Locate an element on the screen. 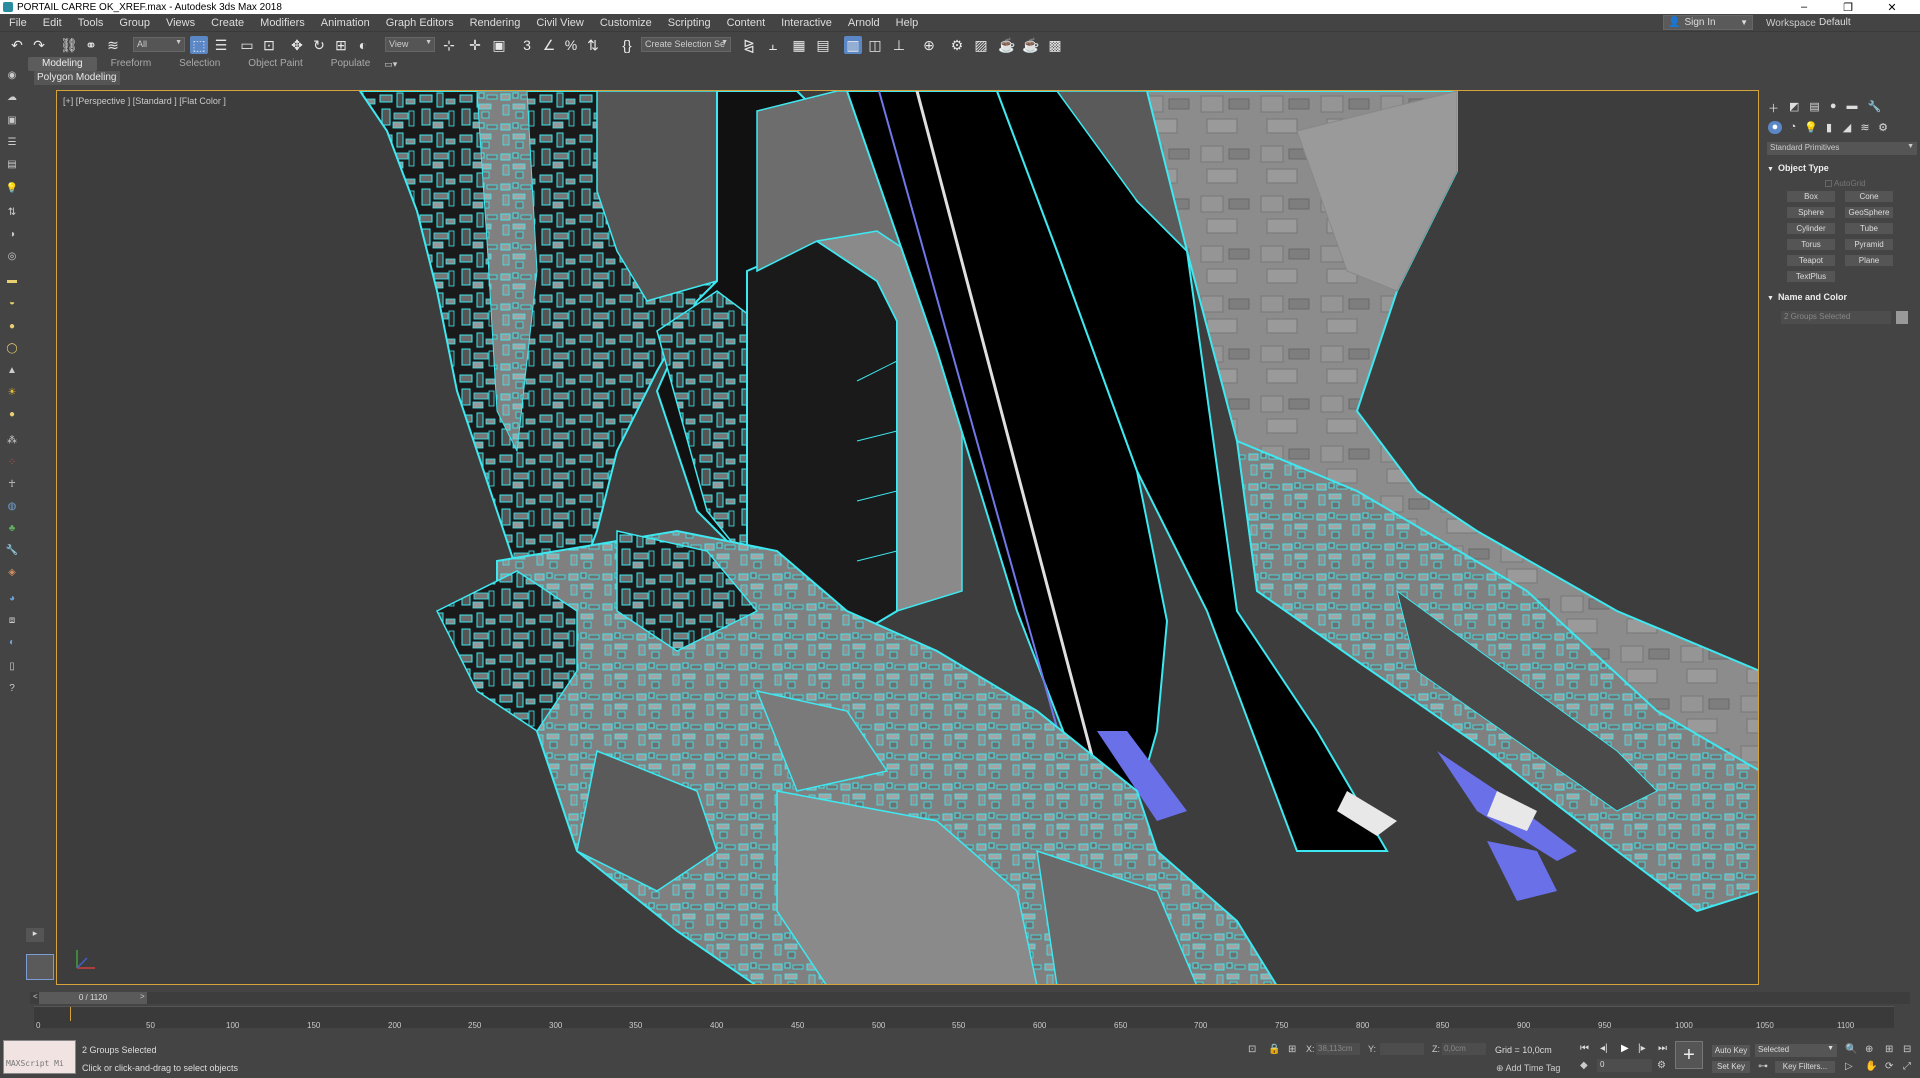 Image resolution: width=1920 pixels, height=1078 pixels. menu-customize: Customize is located at coordinates (626, 23).